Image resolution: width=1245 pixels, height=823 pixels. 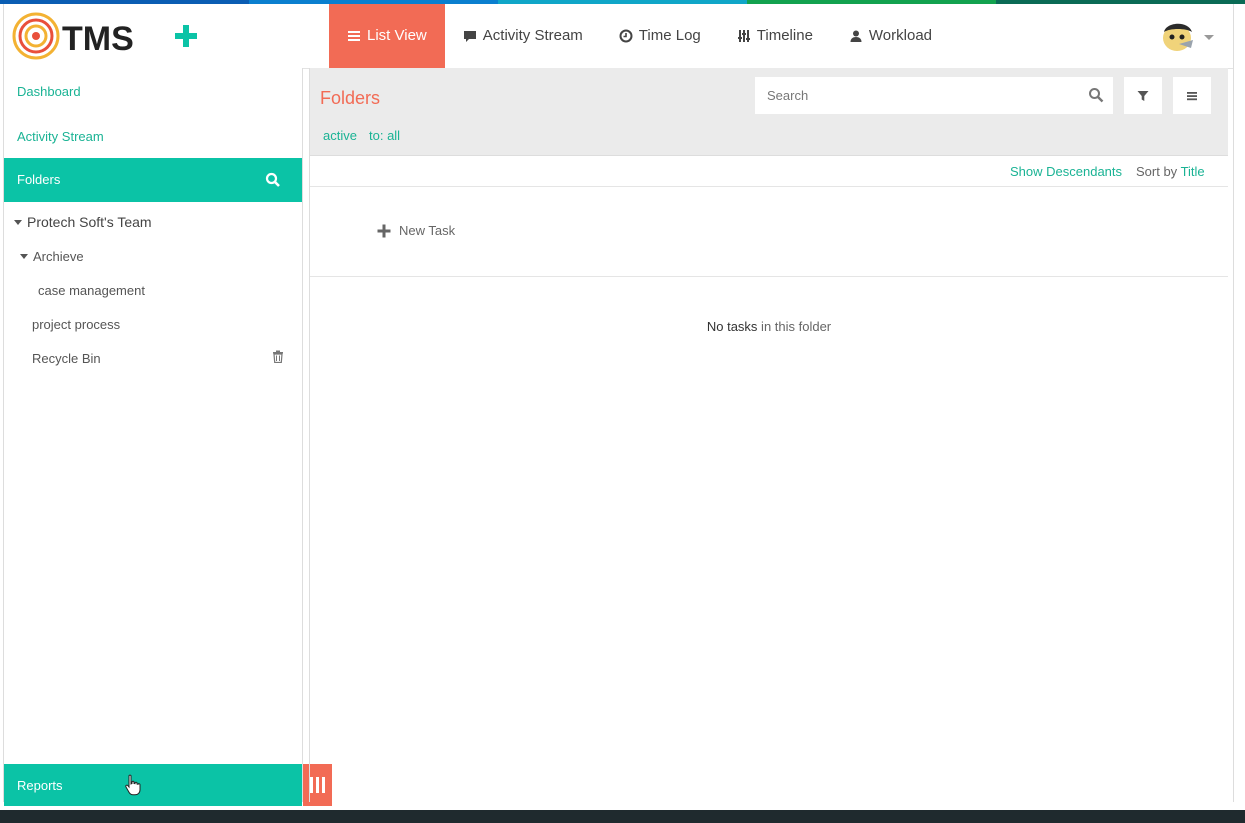 I want to click on tree-item-project-process: project process, so click(x=76, y=324).